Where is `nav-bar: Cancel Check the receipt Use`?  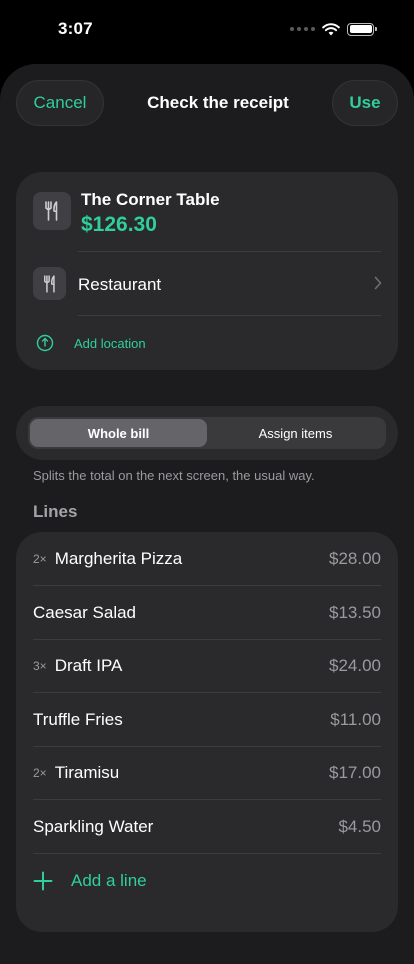 nav-bar: Cancel Check the receipt Use is located at coordinates (207, 103).